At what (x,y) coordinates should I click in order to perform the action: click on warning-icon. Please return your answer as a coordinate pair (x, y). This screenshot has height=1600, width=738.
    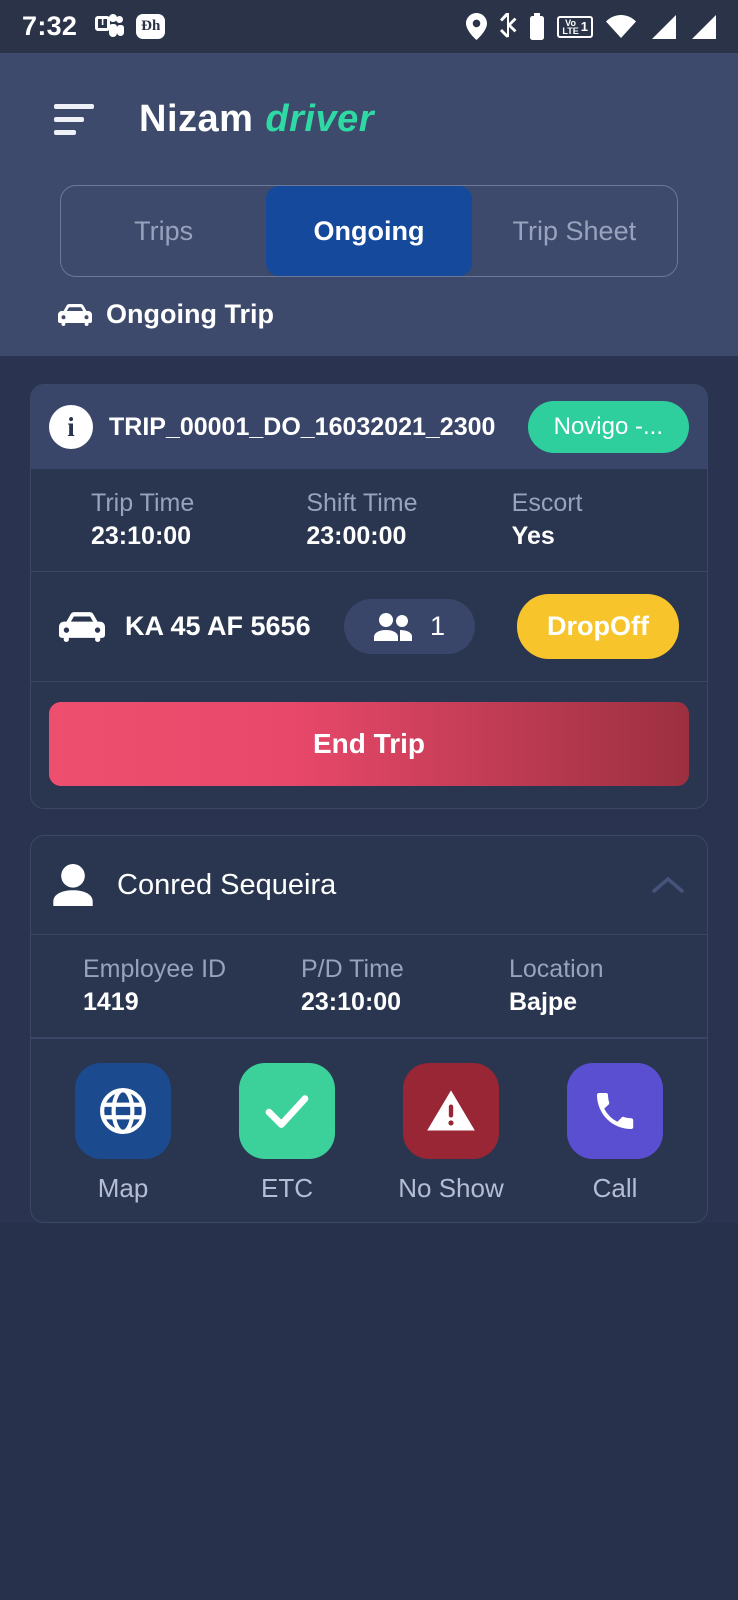
    Looking at the image, I should click on (451, 1111).